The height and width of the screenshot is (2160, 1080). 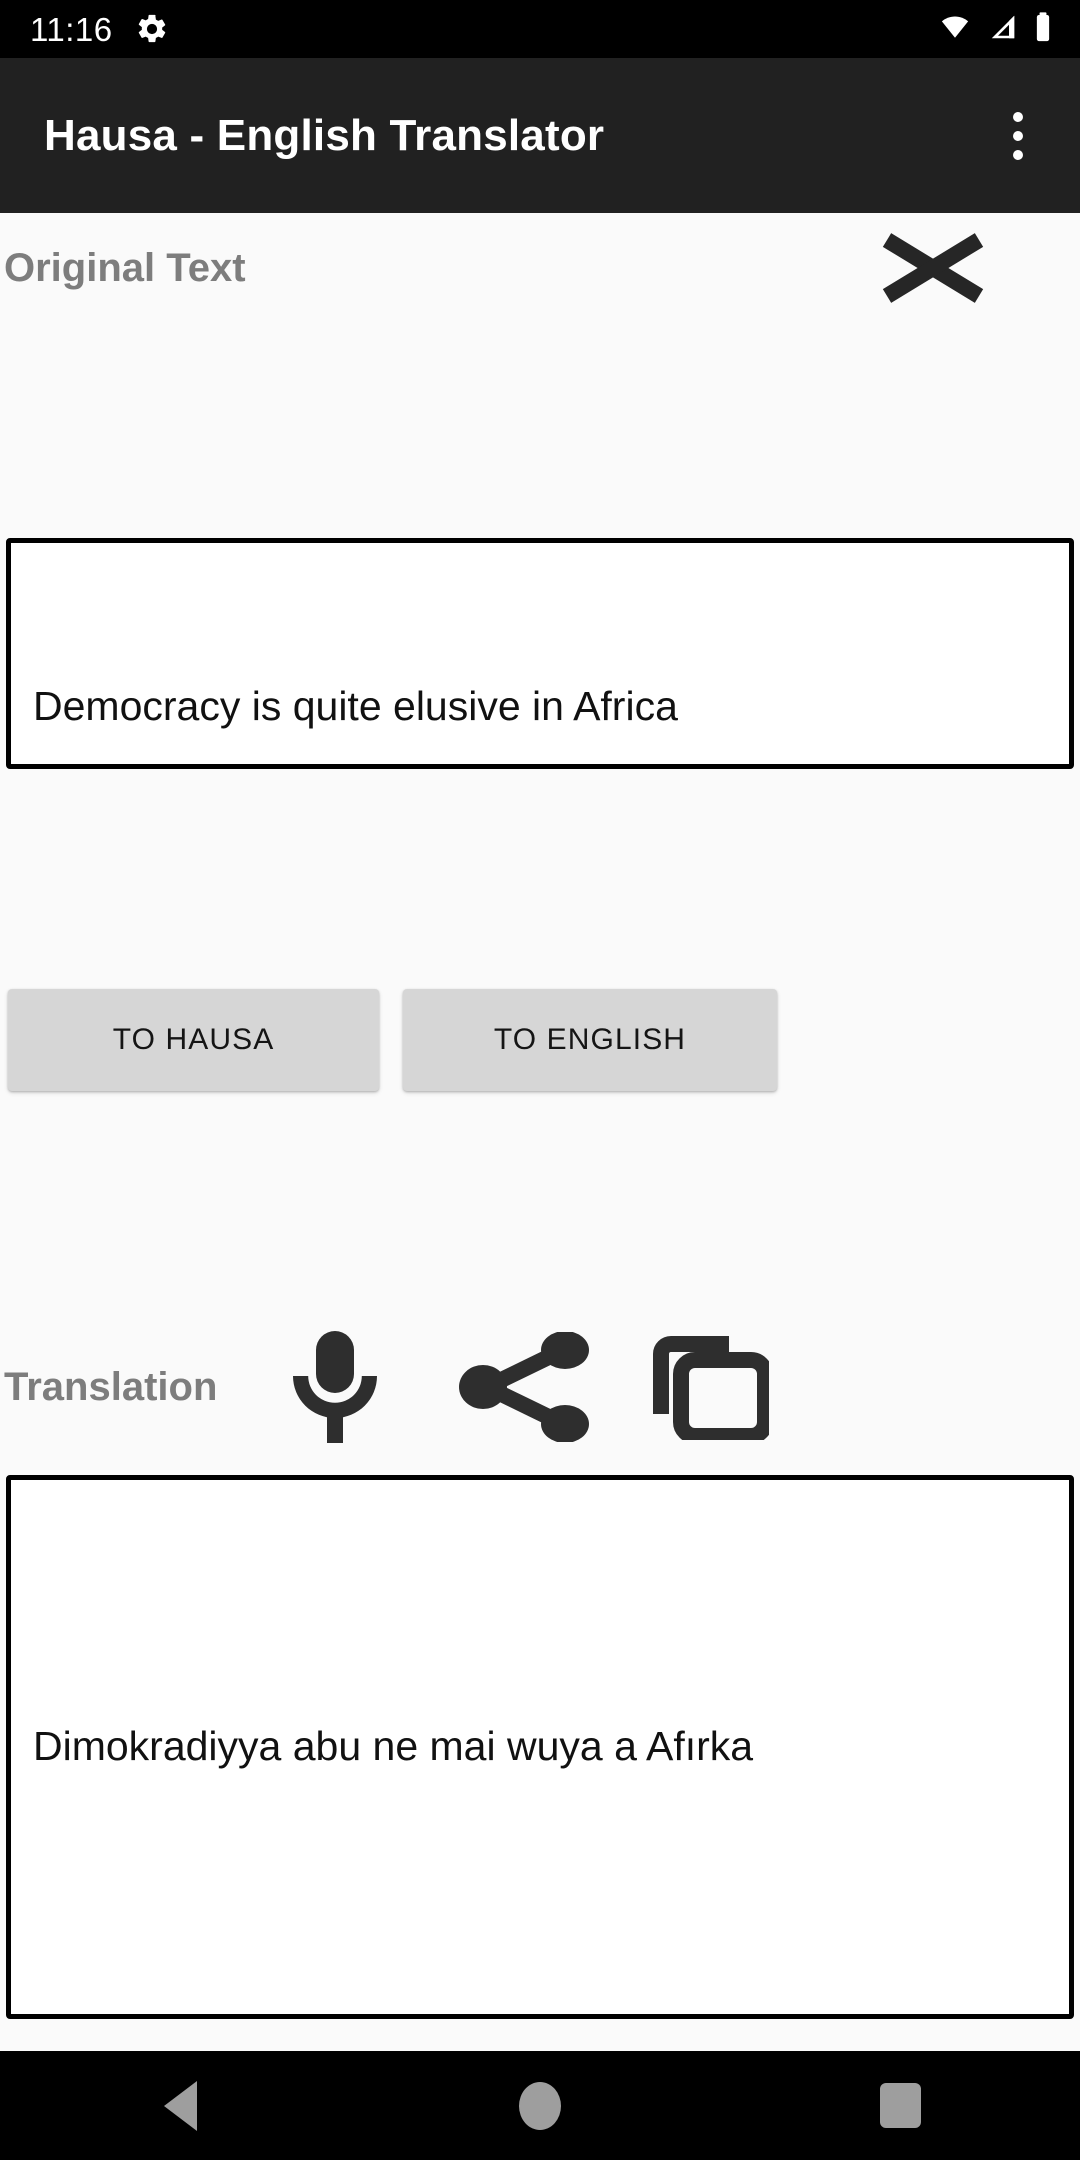 I want to click on overflow-menu-button, so click(x=1018, y=136).